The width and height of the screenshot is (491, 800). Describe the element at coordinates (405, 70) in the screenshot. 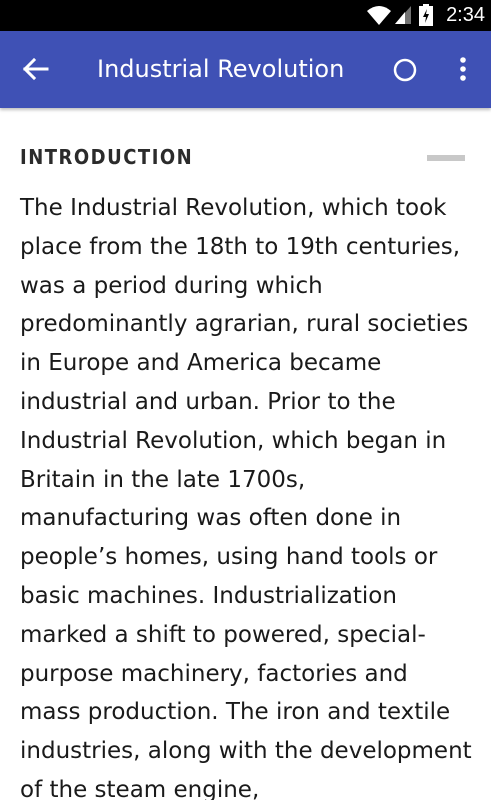

I see `loading-circle-icon` at that location.